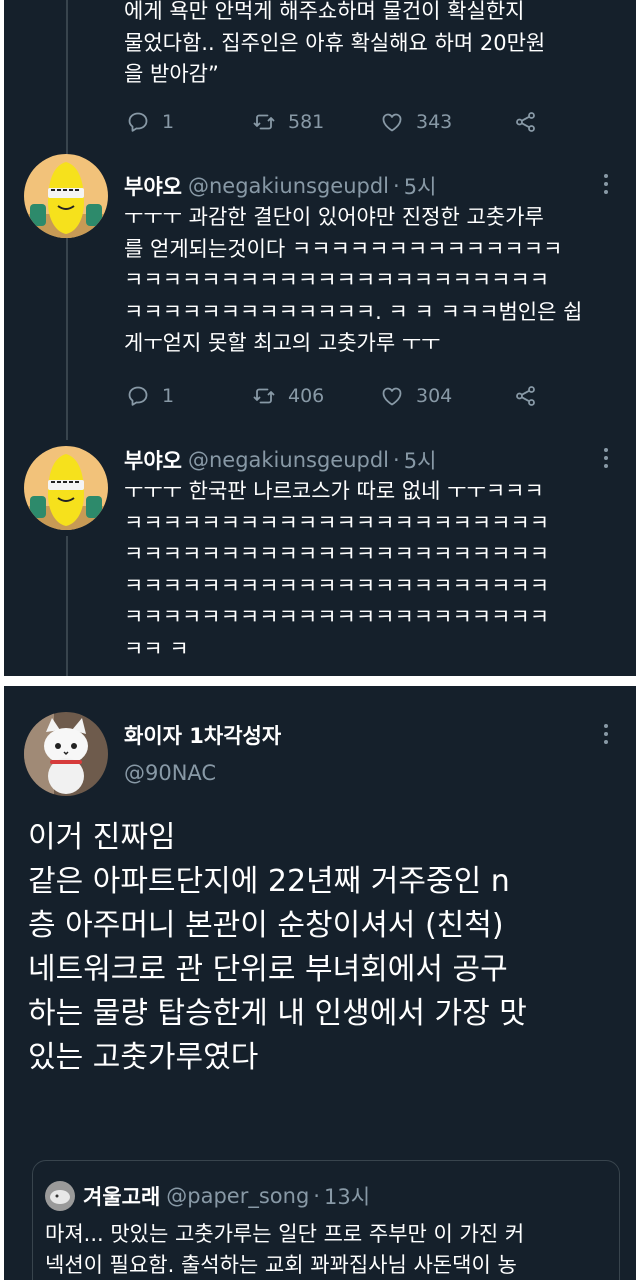 The width and height of the screenshot is (640, 1280). I want to click on retweet-button: 406, so click(316, 396).